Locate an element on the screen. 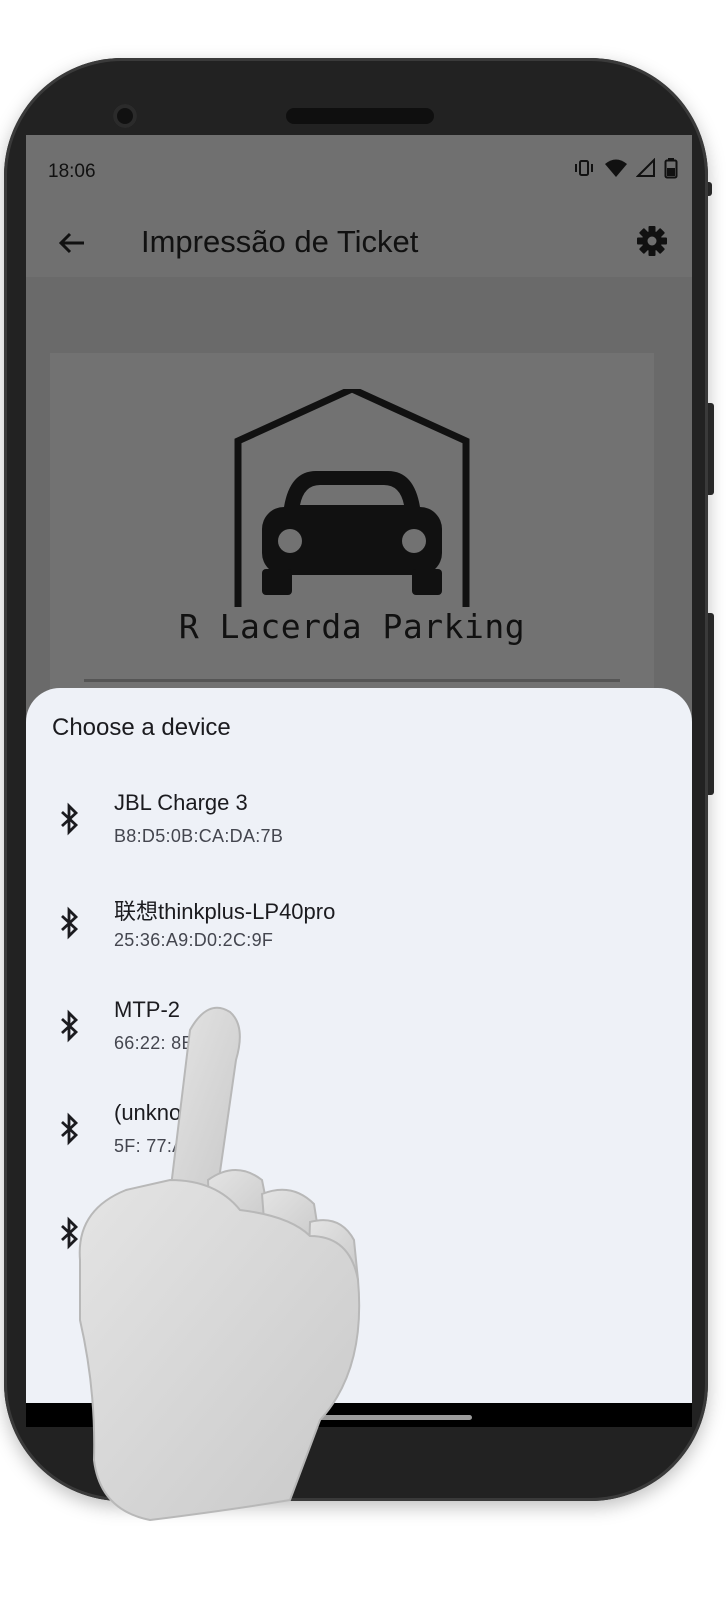 This screenshot has width=726, height=1600. cell-signal-icon is located at coordinates (646, 168).